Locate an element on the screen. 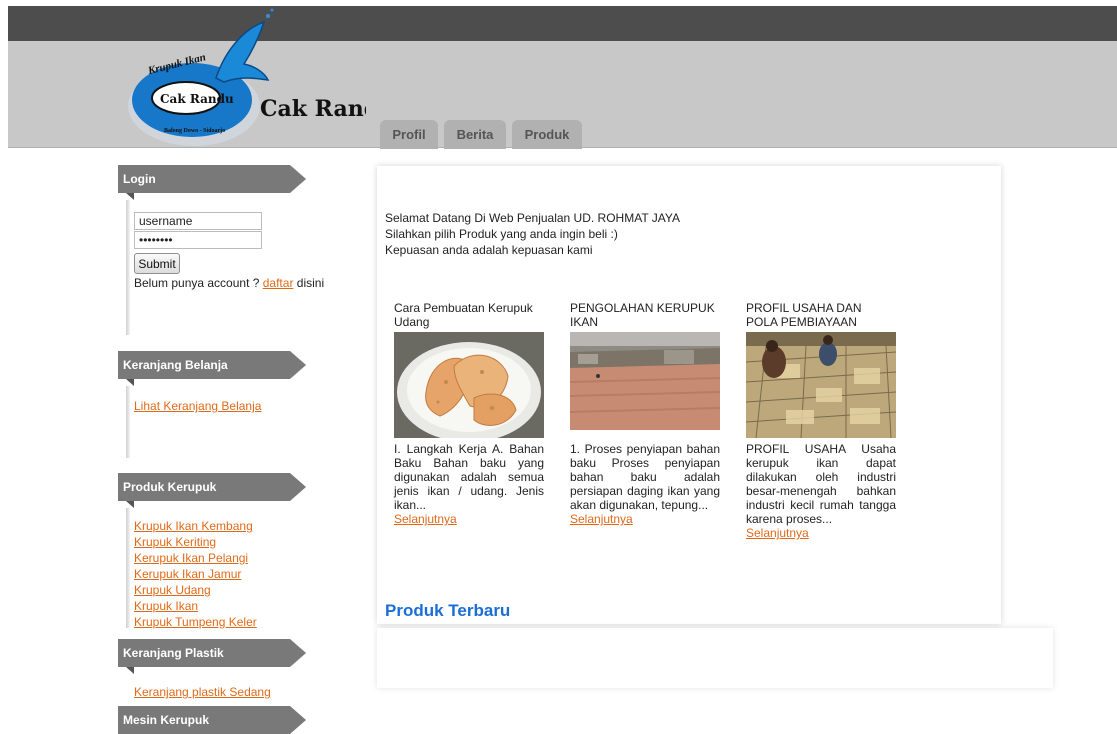 This screenshot has height=734, width=1117. products-heading-label: Produk Kerupuk is located at coordinates (204, 487).